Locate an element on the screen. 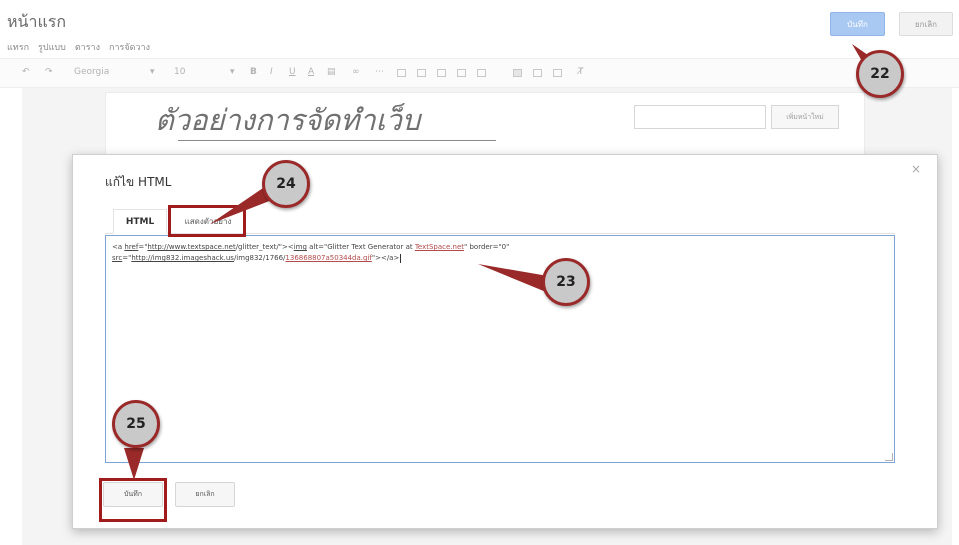 Image resolution: width=959 pixels, height=545 pixels. font-size-select: 10 is located at coordinates (179, 72).